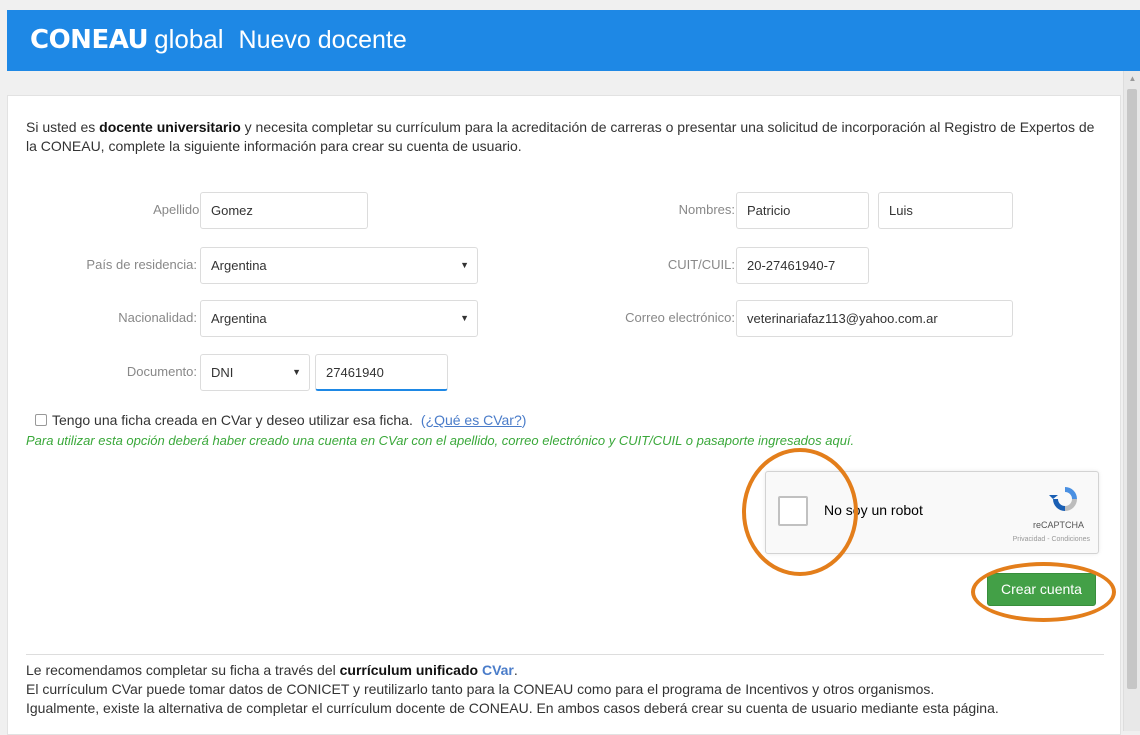  What do you see at coordinates (1063, 499) in the screenshot?
I see `recaptcha-logo-icon` at bounding box center [1063, 499].